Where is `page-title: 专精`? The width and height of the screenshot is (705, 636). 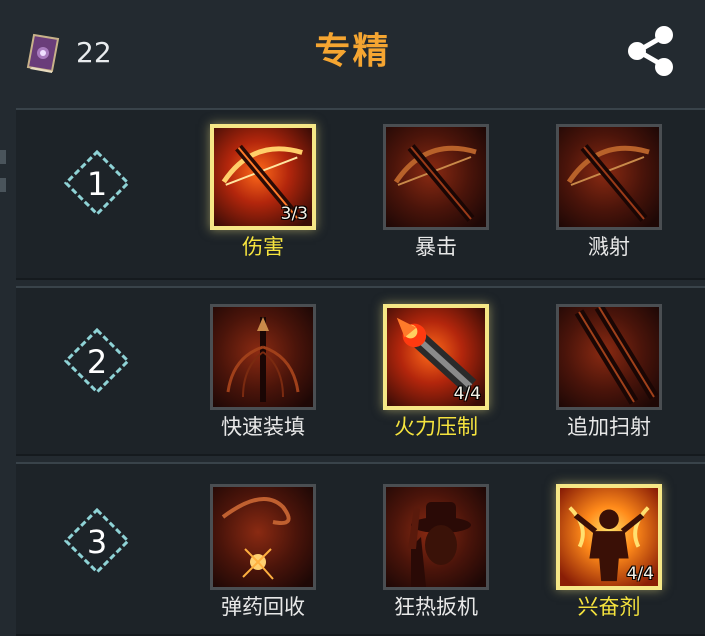
page-title: 专精 is located at coordinates (352, 51).